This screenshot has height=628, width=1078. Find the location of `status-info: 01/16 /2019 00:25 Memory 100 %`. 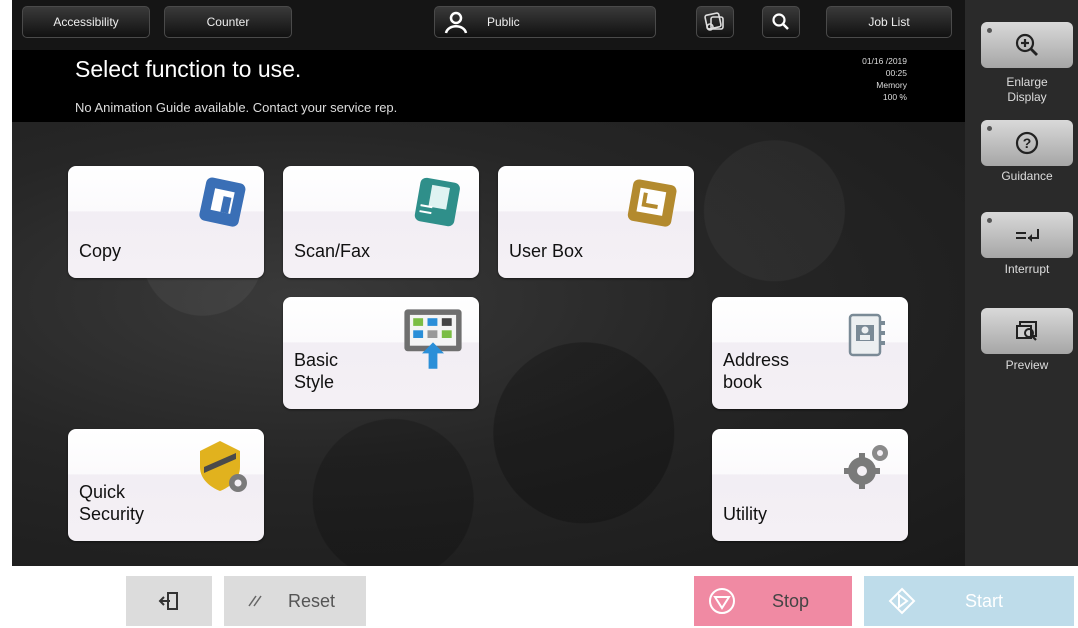

status-info: 01/16 /2019 00:25 Memory 100 % is located at coordinates (884, 79).